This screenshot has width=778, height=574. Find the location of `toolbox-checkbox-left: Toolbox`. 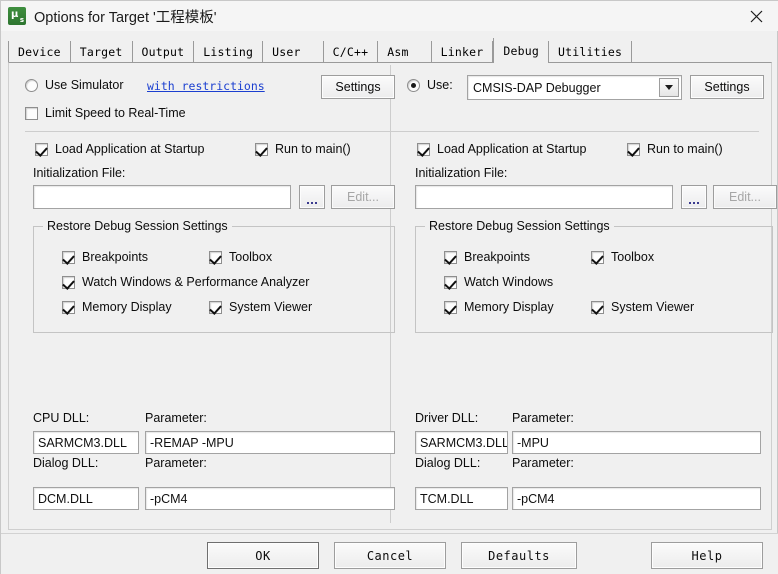

toolbox-checkbox-left: Toolbox is located at coordinates (240, 257).